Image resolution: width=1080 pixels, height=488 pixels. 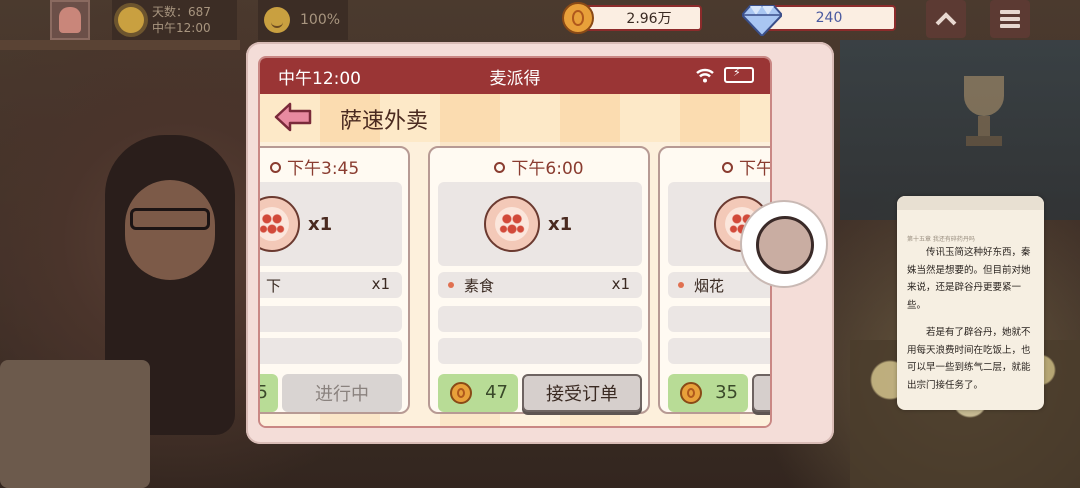 I want to click on reward-value: 35, so click(x=726, y=392).